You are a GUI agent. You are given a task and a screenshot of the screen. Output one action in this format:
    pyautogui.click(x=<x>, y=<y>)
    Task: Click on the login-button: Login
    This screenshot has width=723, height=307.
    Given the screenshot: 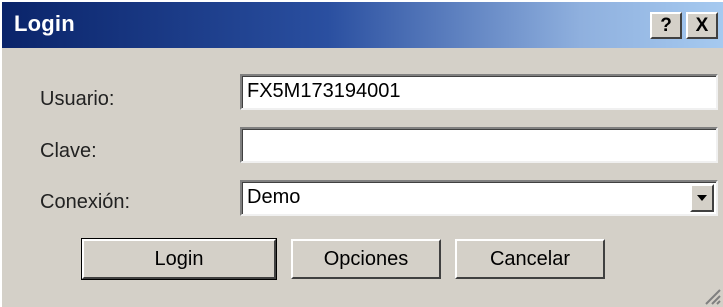 What is the action you would take?
    pyautogui.click(x=179, y=259)
    